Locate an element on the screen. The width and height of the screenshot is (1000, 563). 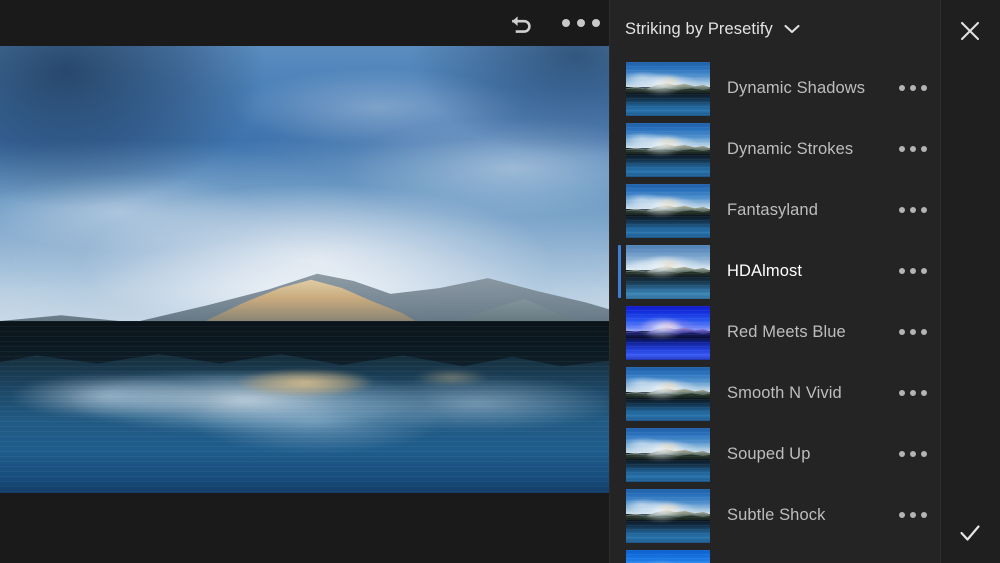
preset-row: HDAlmost is located at coordinates (775, 271).